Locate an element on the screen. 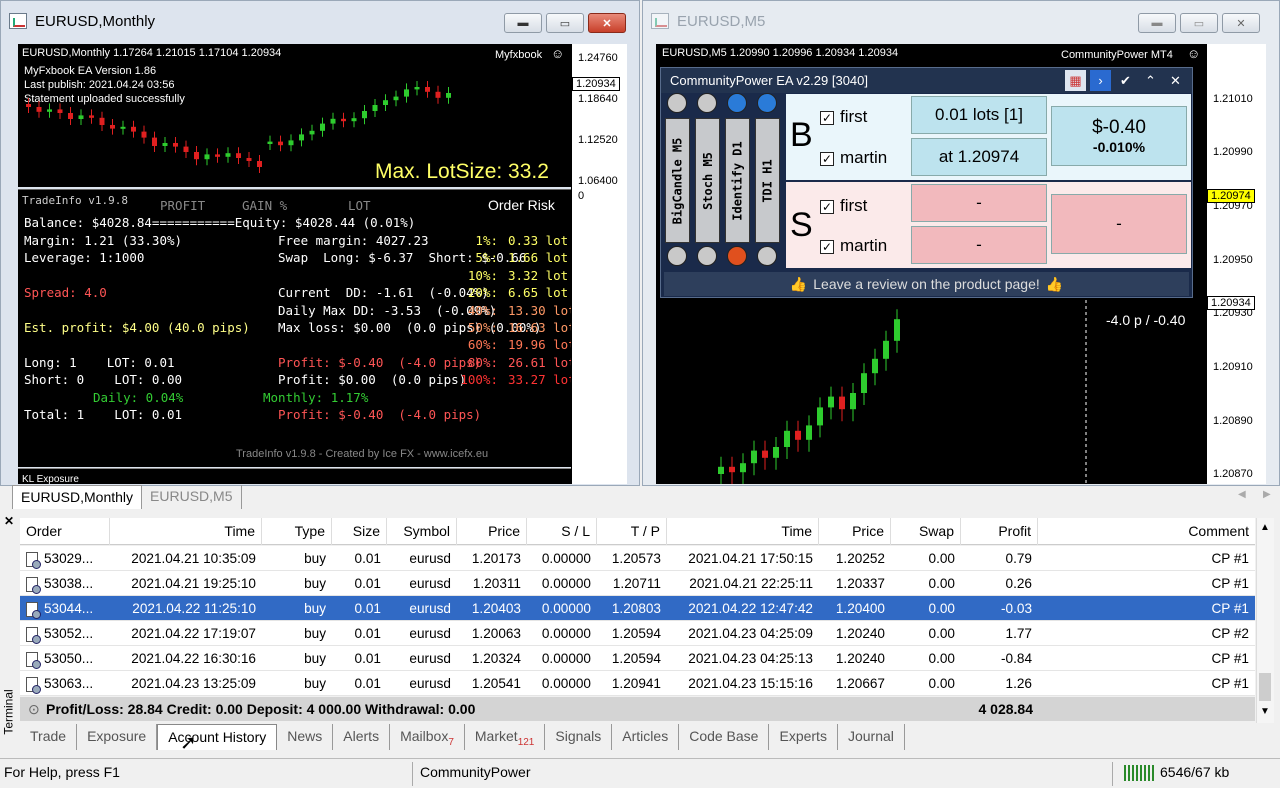  cell-time-open: 2021.04.22 11:25:10 is located at coordinates (194, 608).